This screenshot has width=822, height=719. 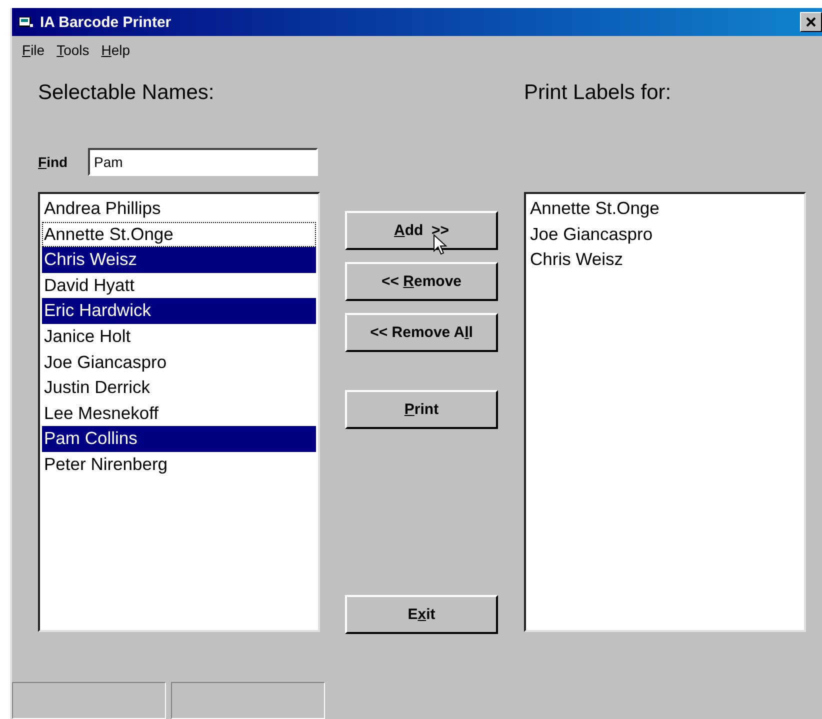 I want to click on list-heading: Selectable Names:, so click(x=127, y=93).